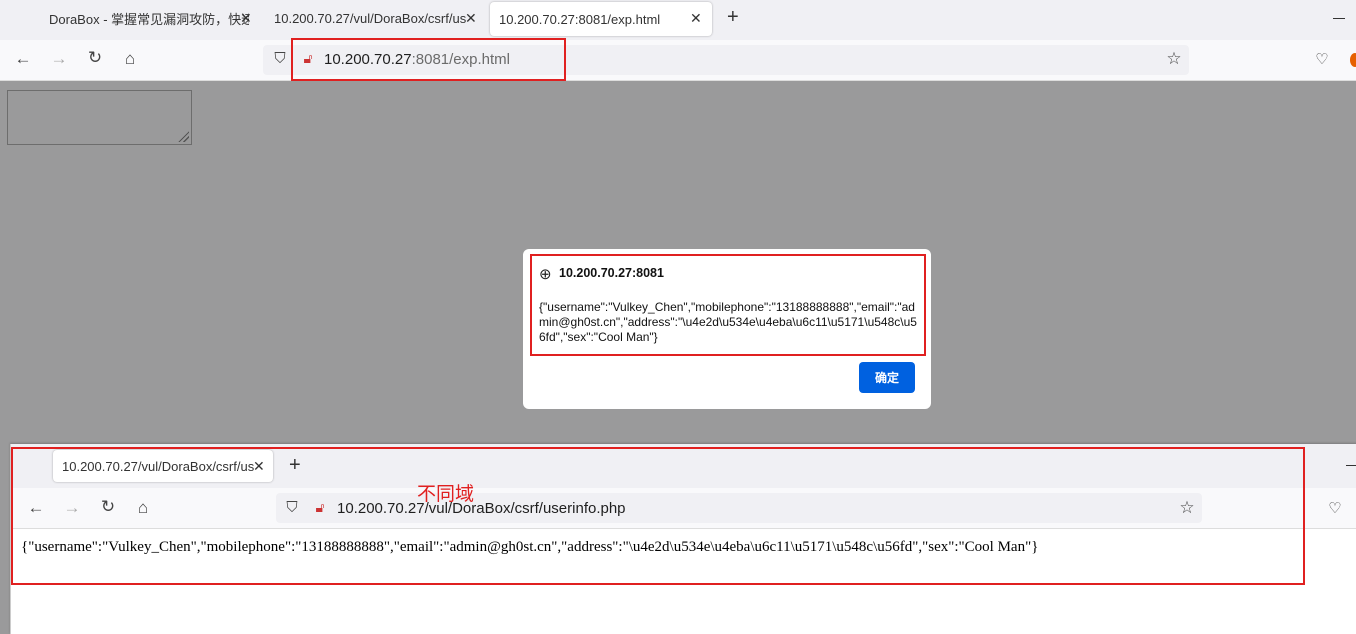  Describe the element at coordinates (1353, 60) in the screenshot. I see `extension-icon` at that location.